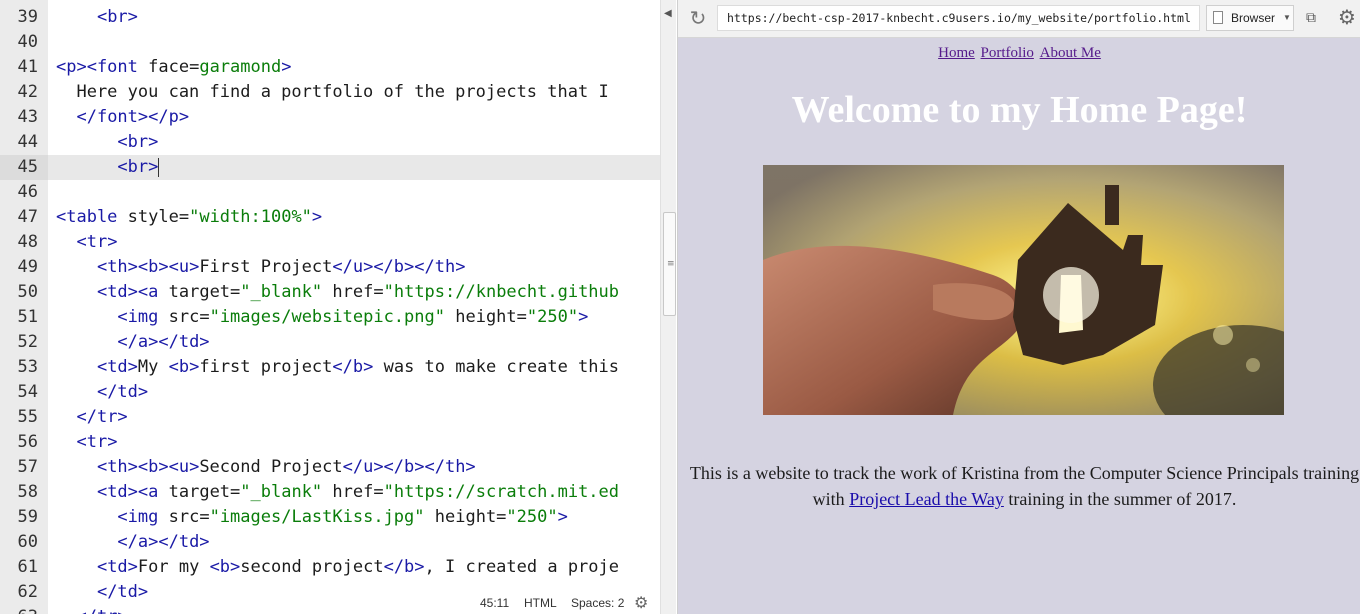  What do you see at coordinates (286, 467) in the screenshot?
I see `code-text: <th><b><u>Second Project</u></b></th>` at bounding box center [286, 467].